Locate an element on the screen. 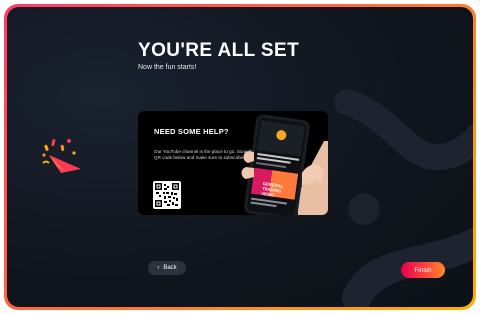 Image resolution: width=480 pixels, height=314 pixels. back-button-label: Back is located at coordinates (170, 268).